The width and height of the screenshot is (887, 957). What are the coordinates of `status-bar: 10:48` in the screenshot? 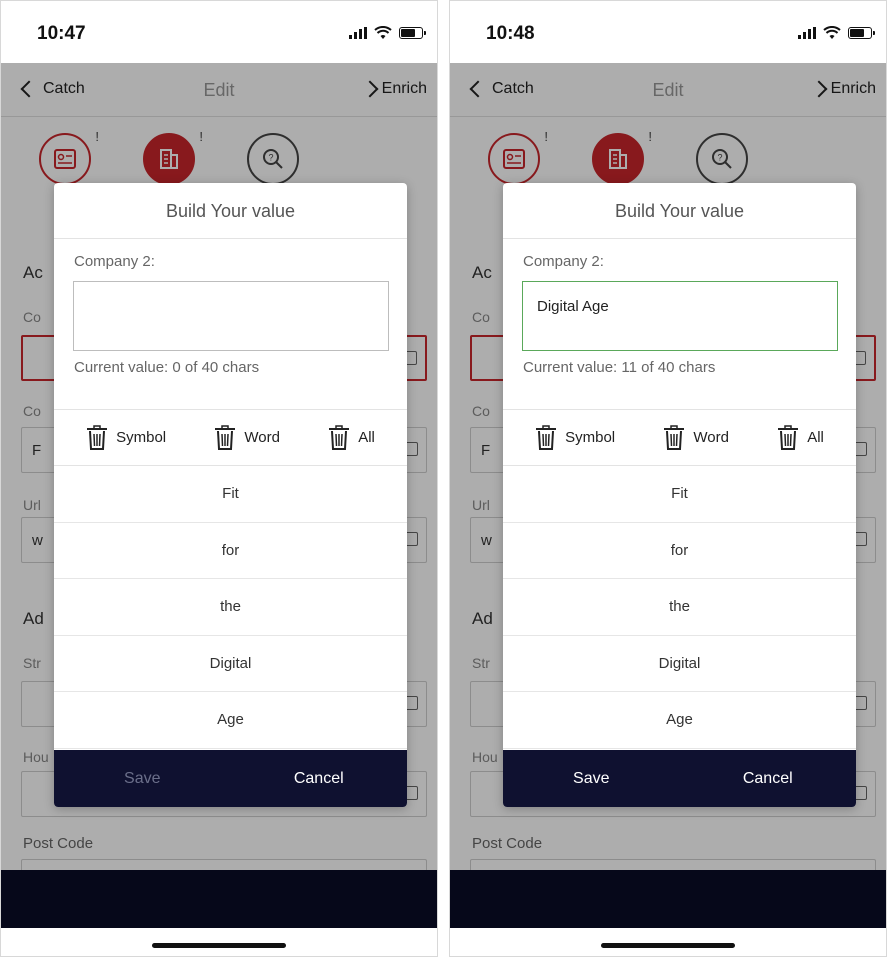 It's located at (668, 32).